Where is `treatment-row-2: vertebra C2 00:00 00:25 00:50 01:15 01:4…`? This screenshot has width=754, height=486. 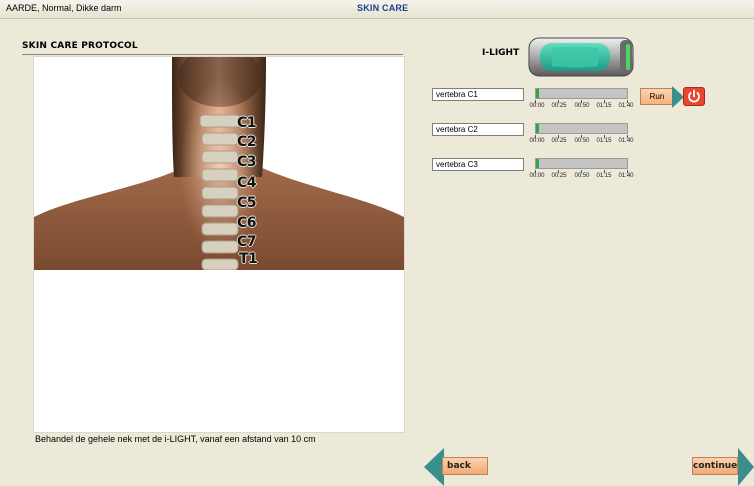 treatment-row-2: vertebra C2 00:00 00:25 00:50 01:15 01:4… is located at coordinates (582, 138).